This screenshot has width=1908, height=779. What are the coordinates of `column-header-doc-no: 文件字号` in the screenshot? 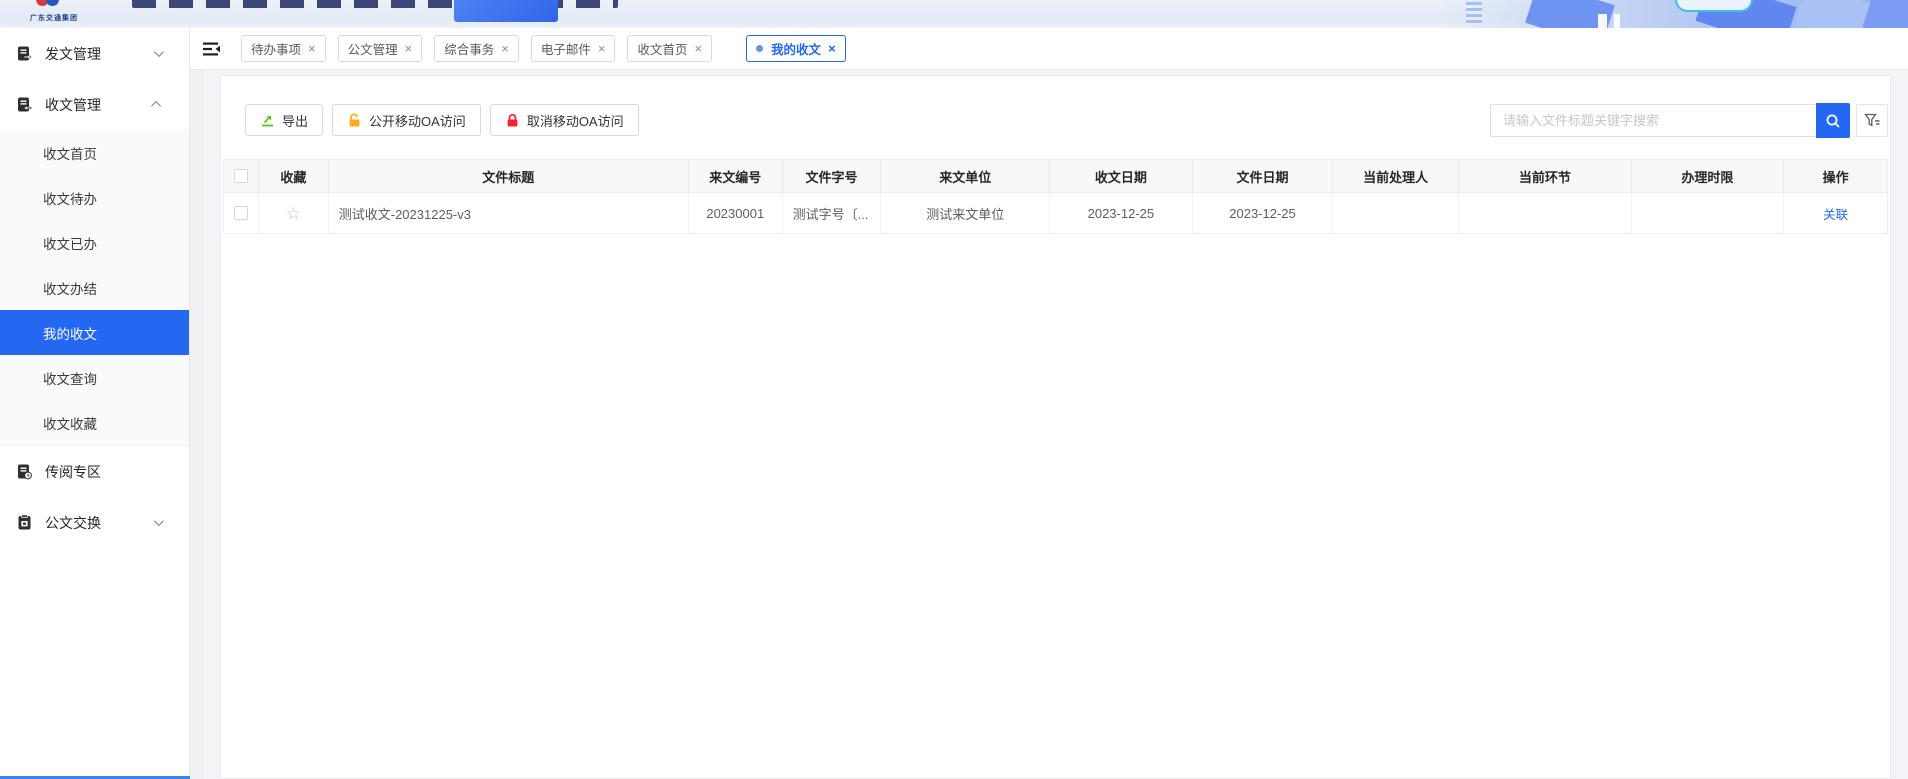 It's located at (832, 176).